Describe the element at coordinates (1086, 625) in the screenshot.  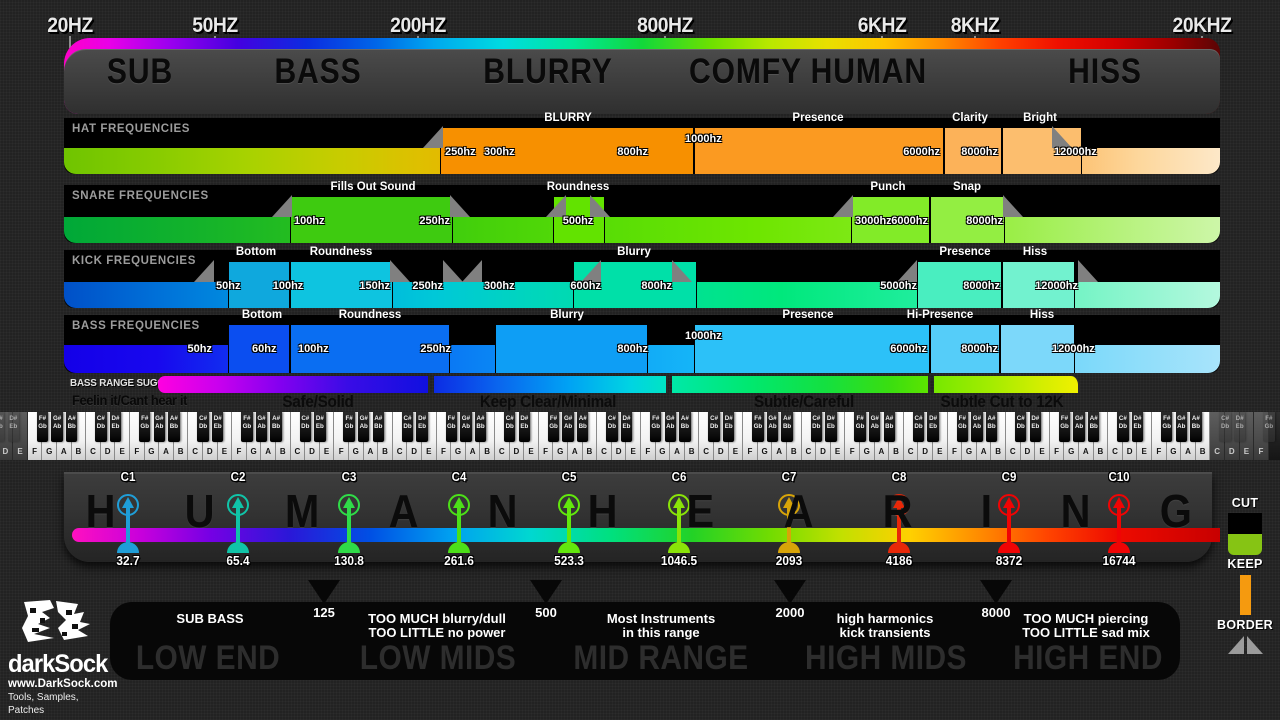
I see `range-note-4: TOO MUCH piercing TOO LITTLE sad mix` at that location.